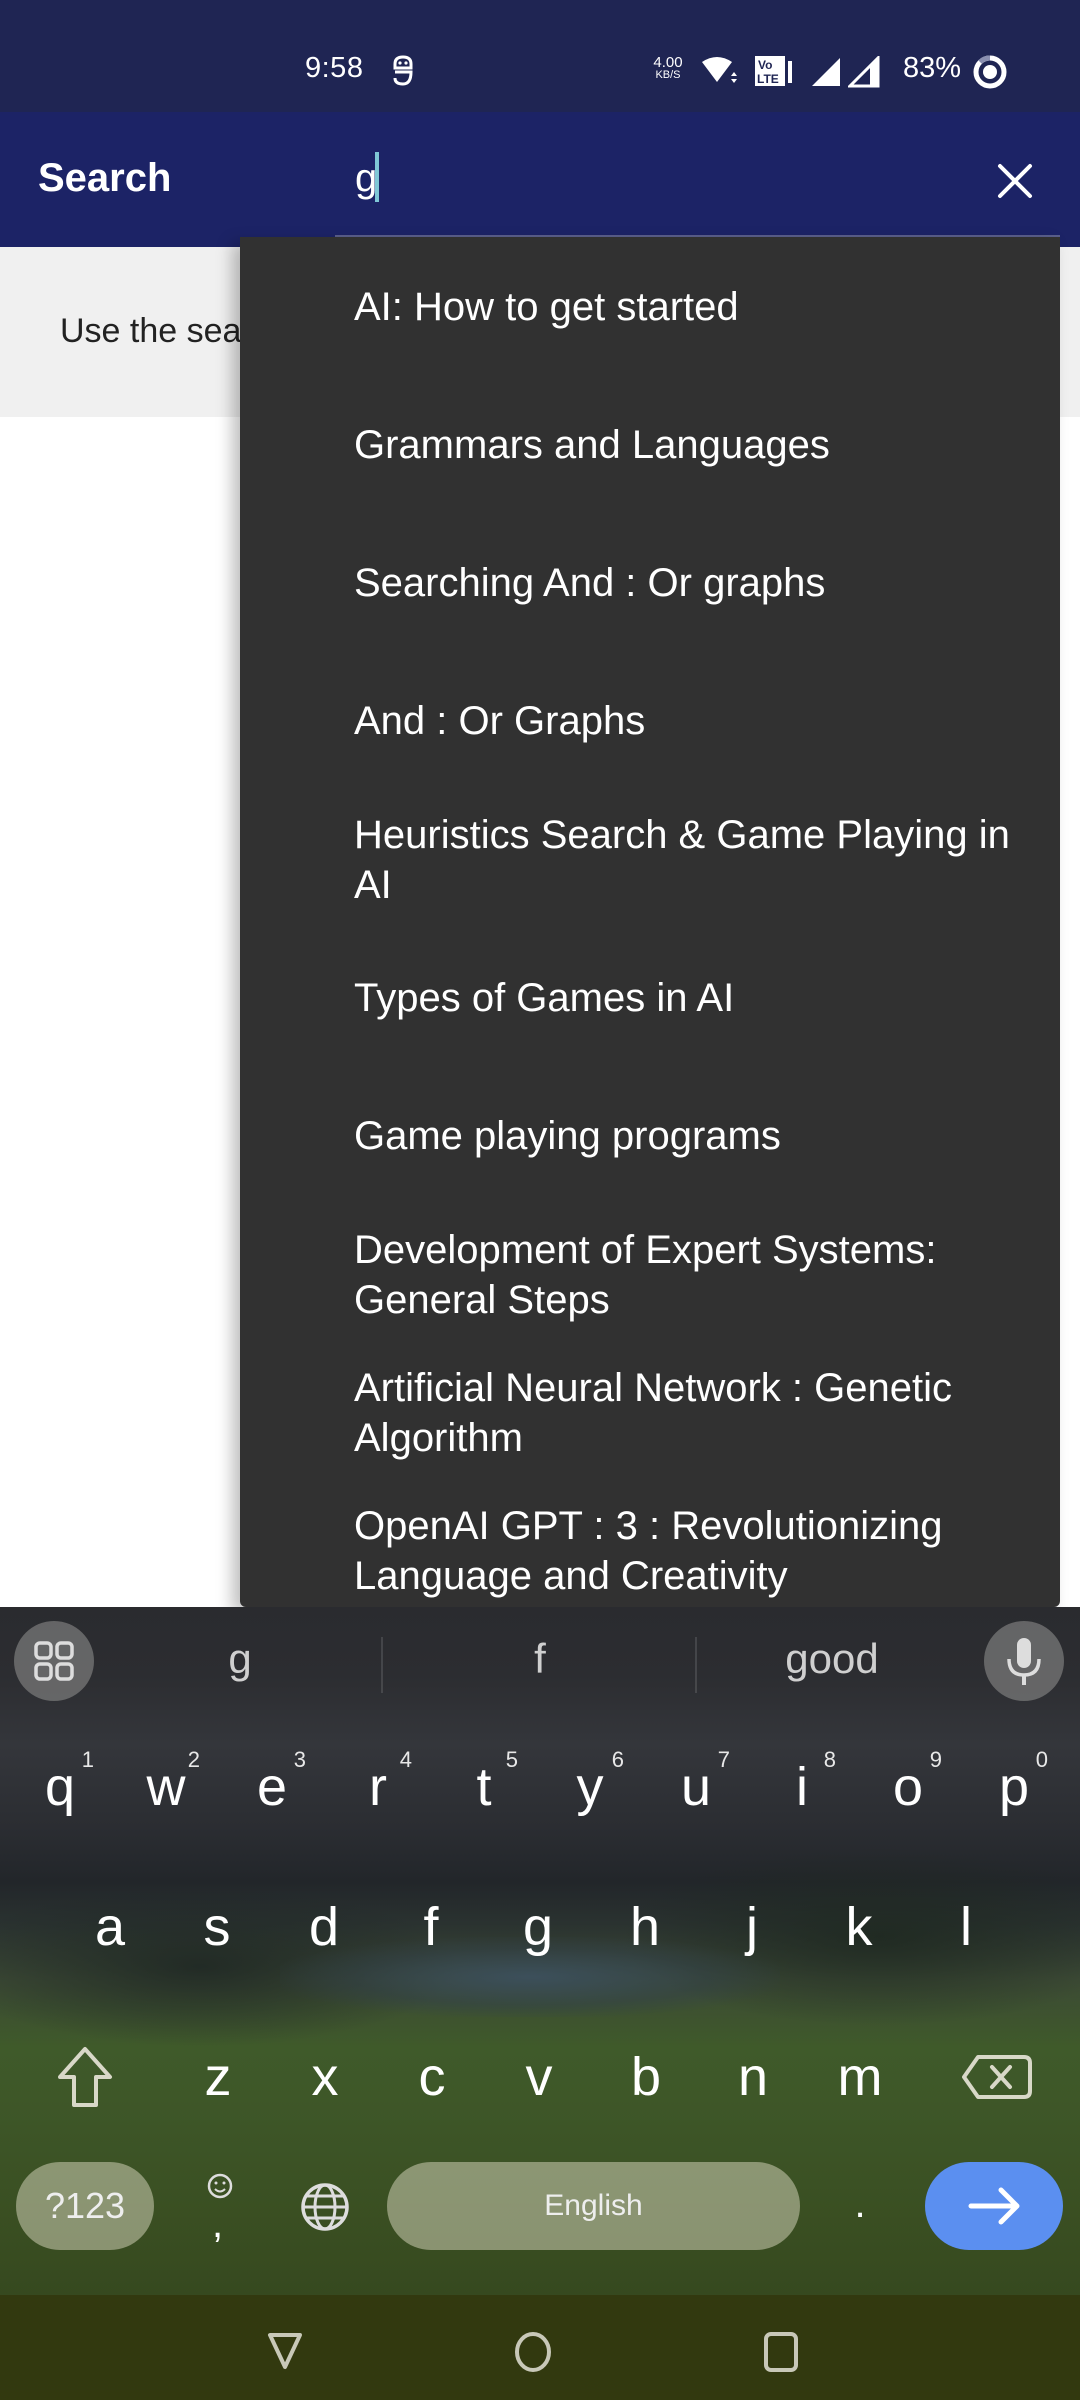  Describe the element at coordinates (240, 1659) in the screenshot. I see `word-suggestion: g` at that location.